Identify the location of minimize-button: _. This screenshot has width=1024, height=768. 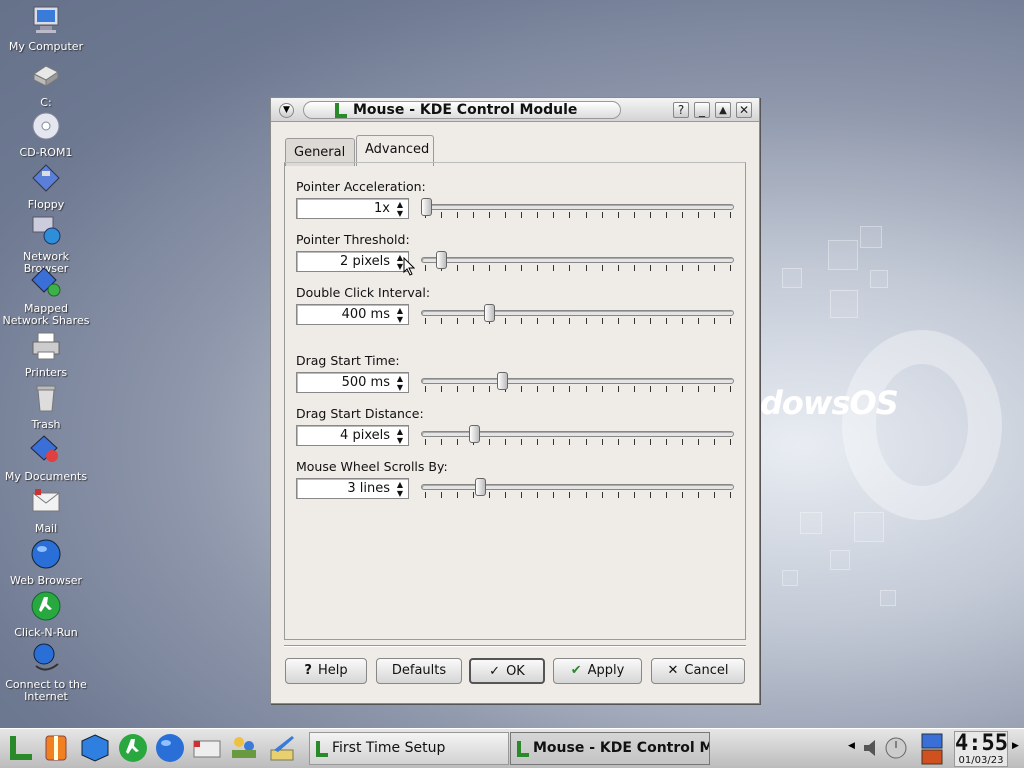
(702, 110).